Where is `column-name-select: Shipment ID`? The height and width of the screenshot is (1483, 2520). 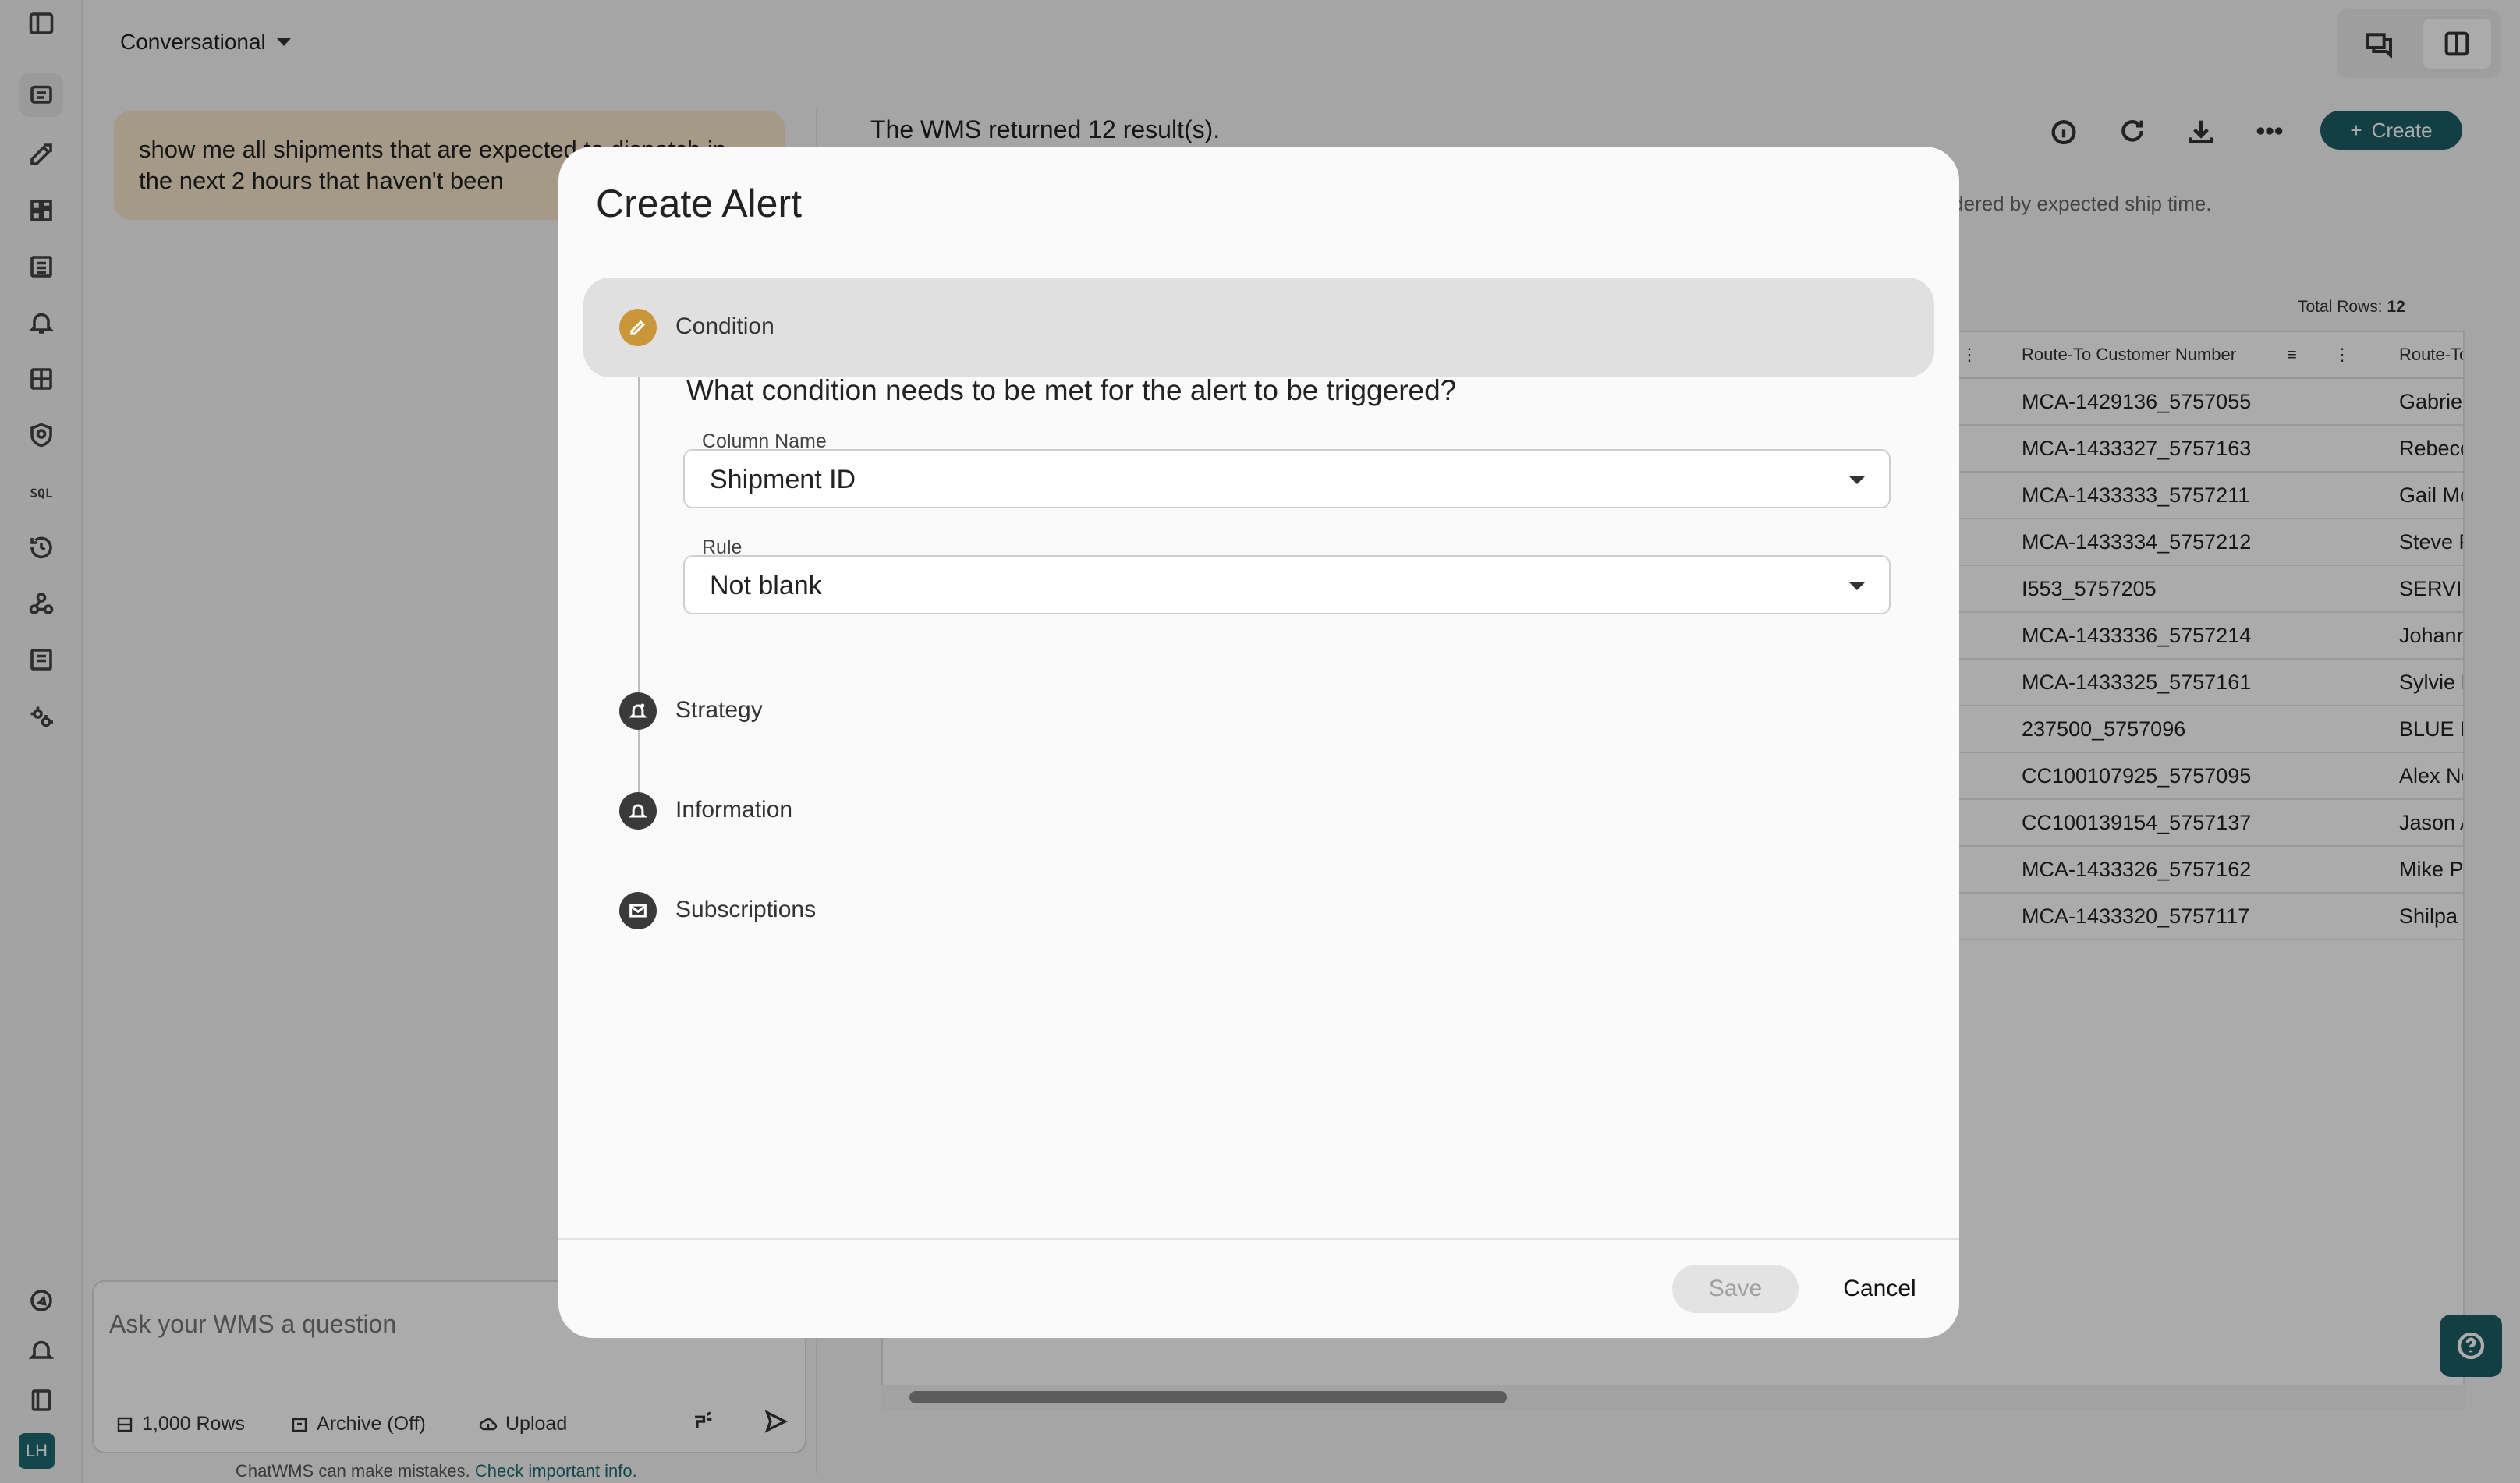
column-name-select: Shipment ID is located at coordinates (1287, 479).